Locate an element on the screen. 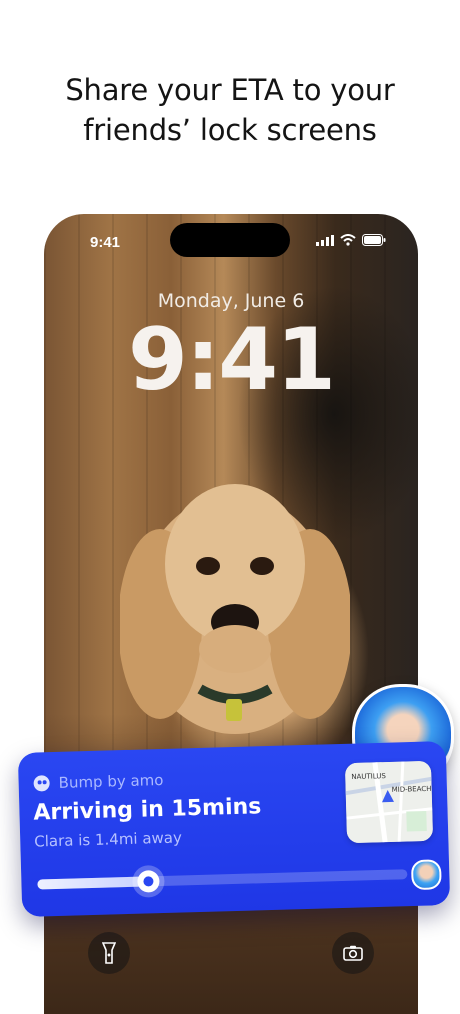 This screenshot has width=460, height=1014. battery-icon is located at coordinates (374, 240).